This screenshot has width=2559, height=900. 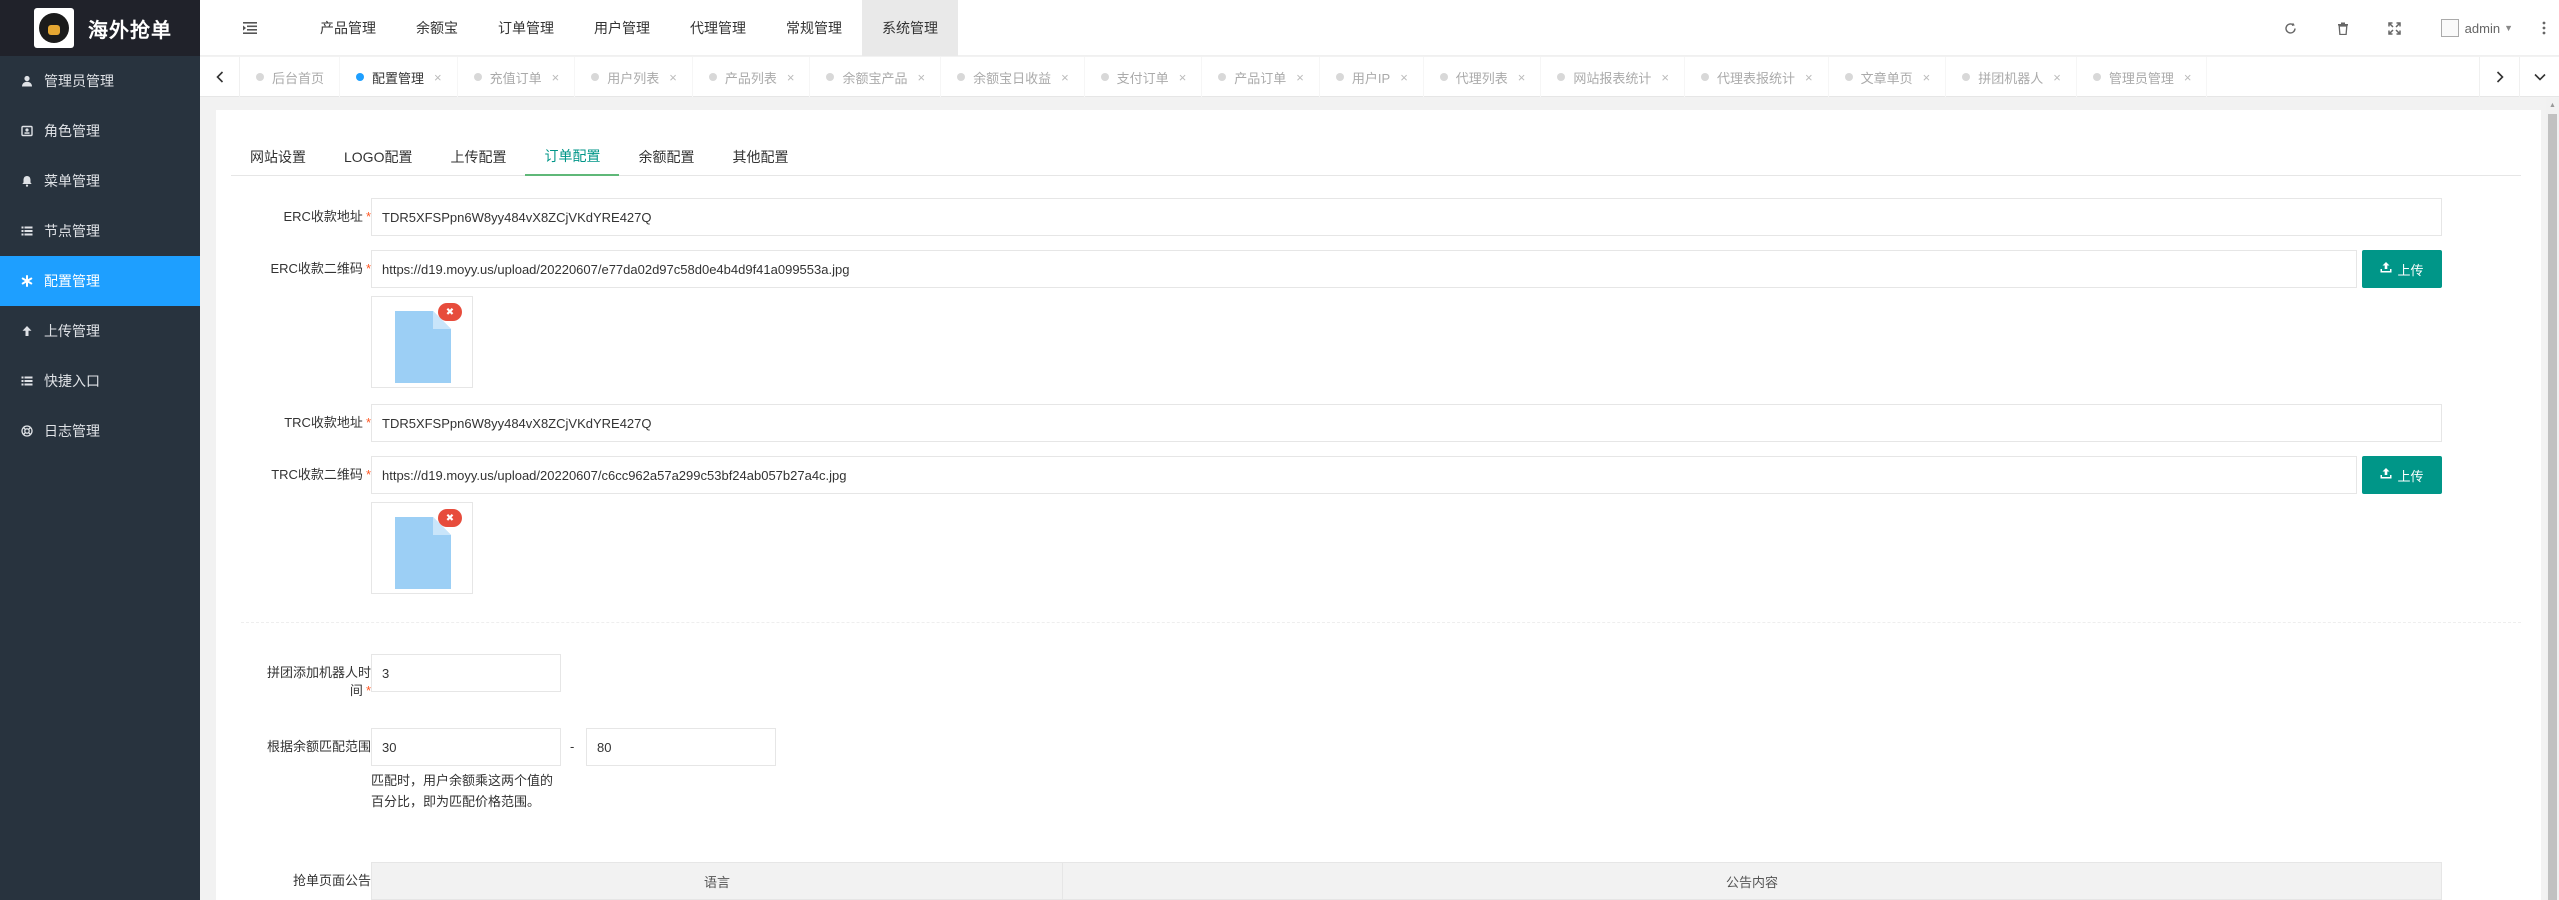 What do you see at coordinates (526, 28) in the screenshot?
I see `nav-orders: 订单管理` at bounding box center [526, 28].